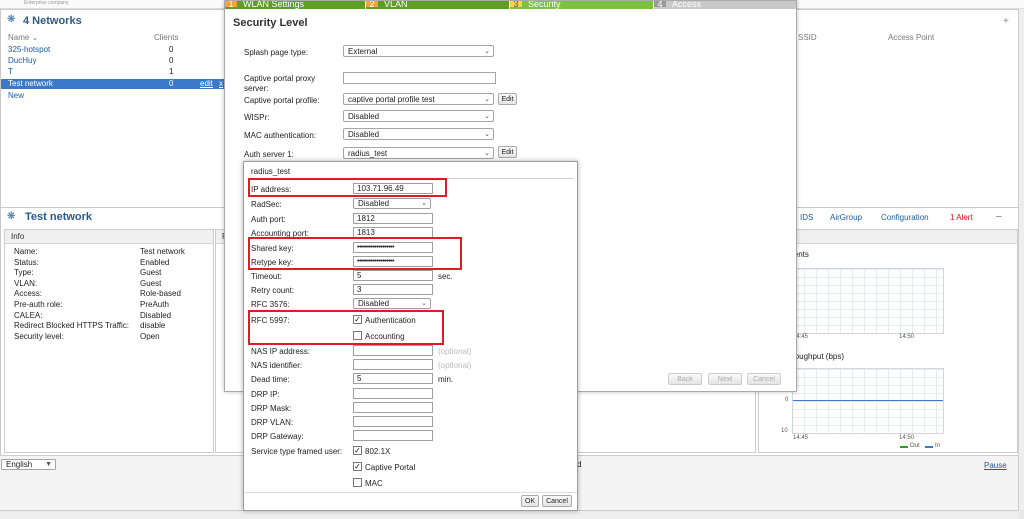 The image size is (1024, 519). Describe the element at coordinates (393, 364) in the screenshot. I see `nas-identifier-input` at that location.